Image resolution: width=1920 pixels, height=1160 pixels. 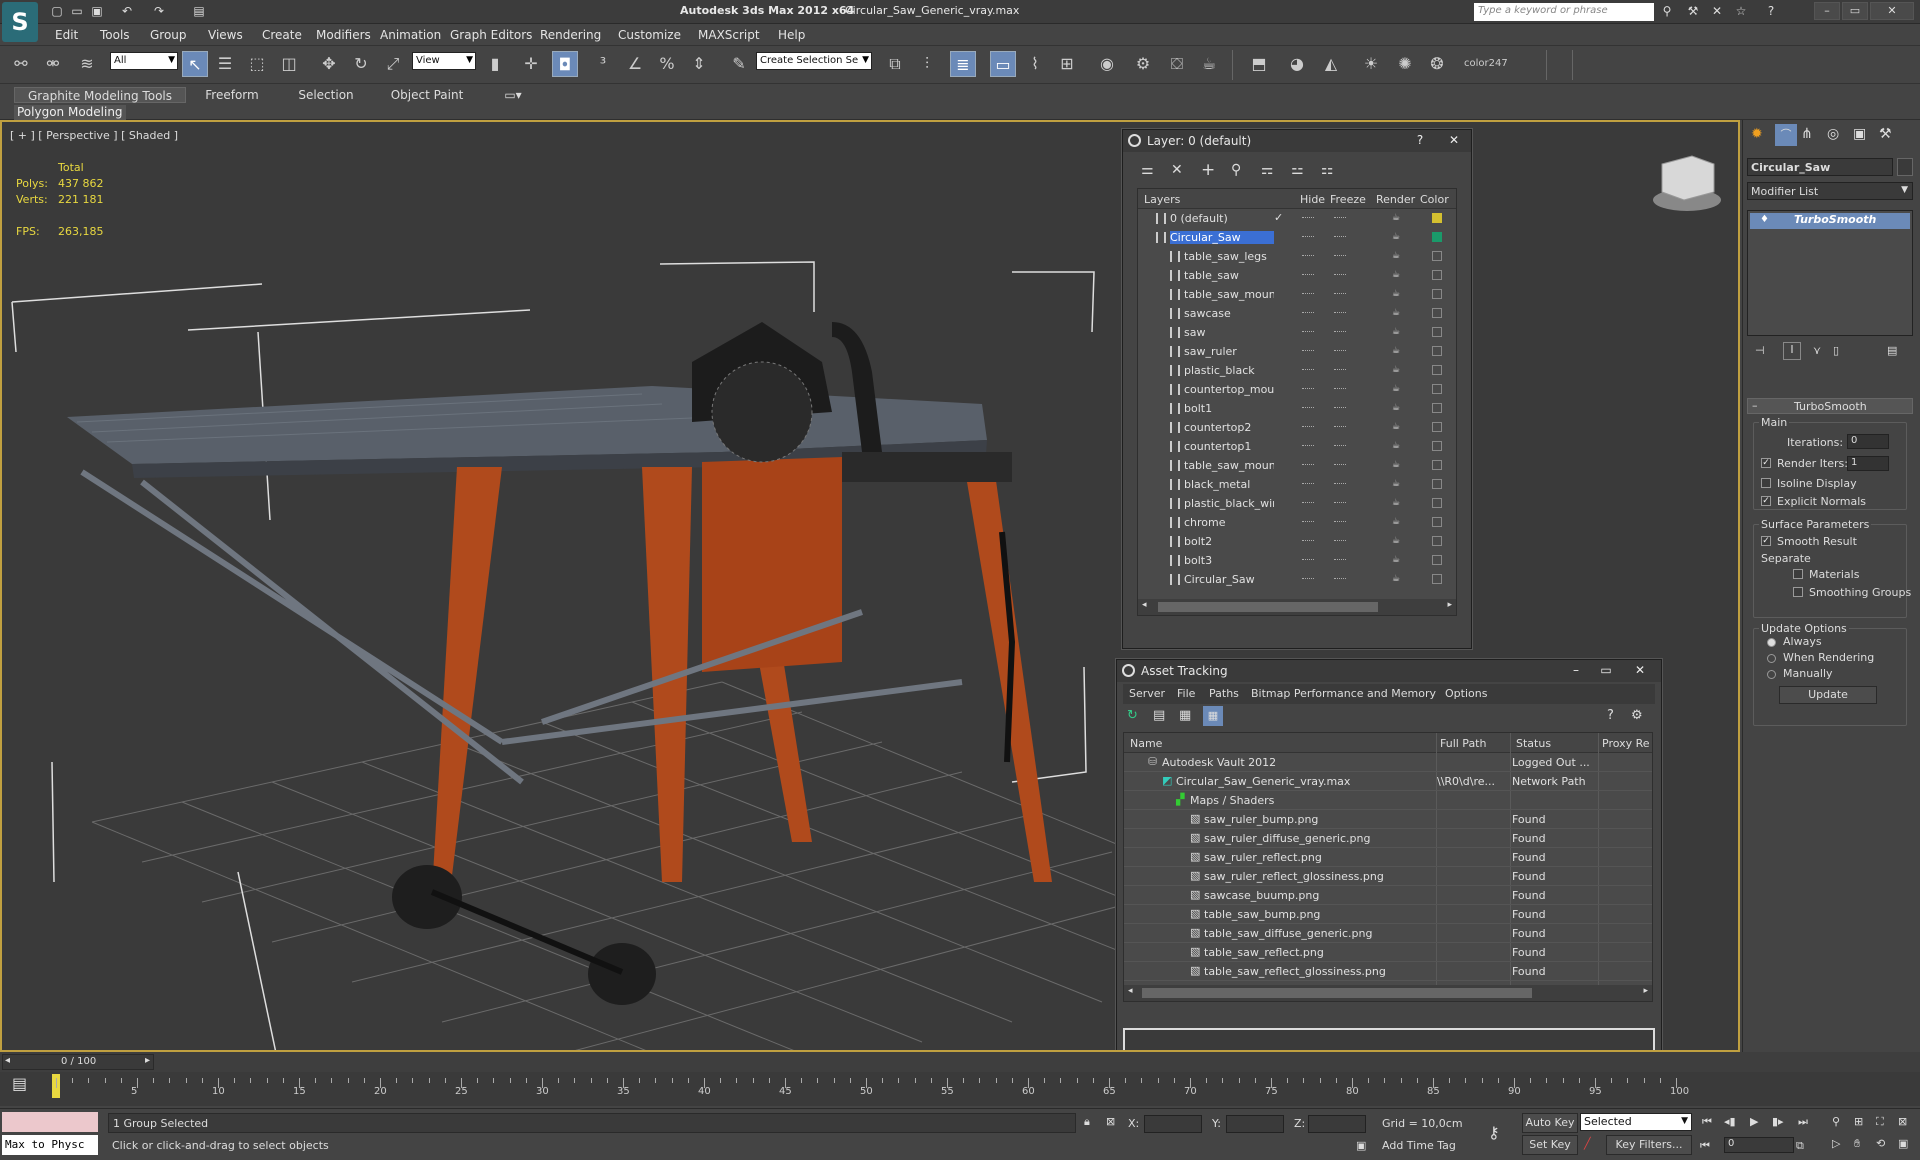 I want to click on schematic-view-icon: ⊞, so click(x=1067, y=64).